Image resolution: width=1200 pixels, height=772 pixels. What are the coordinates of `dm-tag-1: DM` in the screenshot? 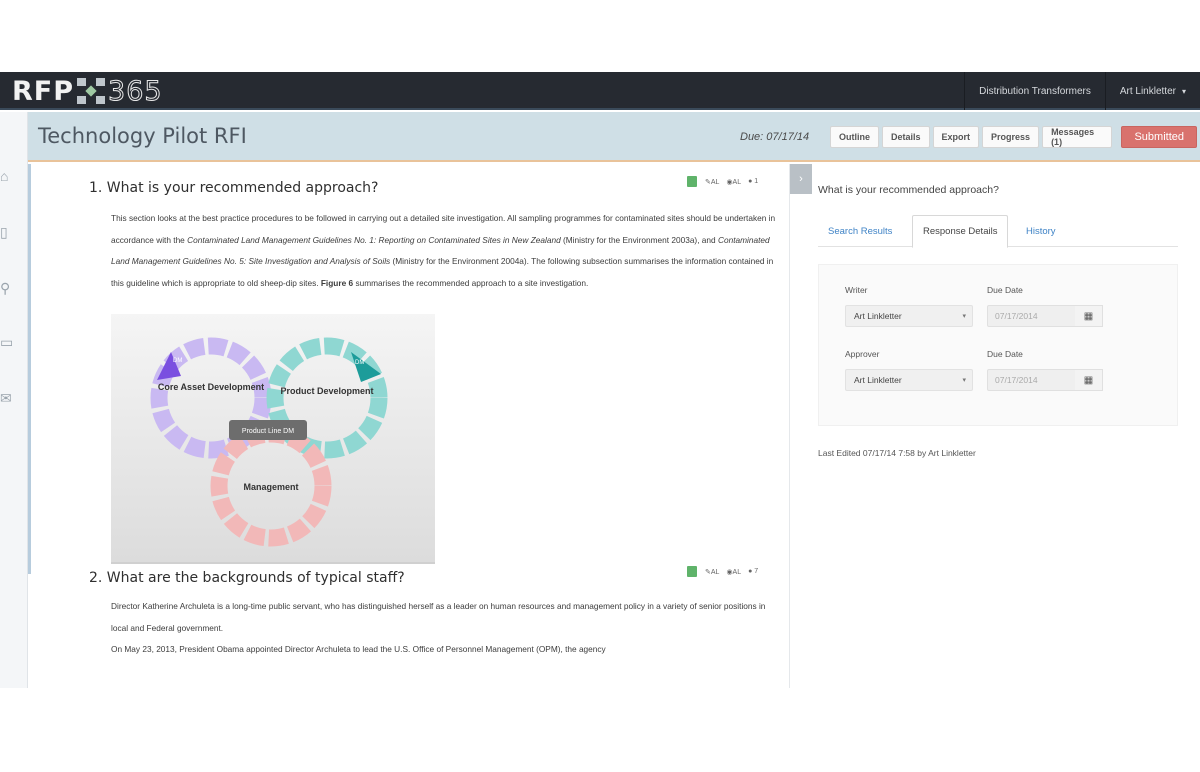 It's located at (177, 361).